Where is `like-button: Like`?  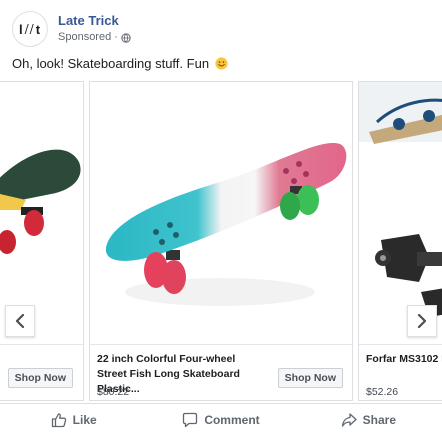 like-button: Like is located at coordinates (73, 419).